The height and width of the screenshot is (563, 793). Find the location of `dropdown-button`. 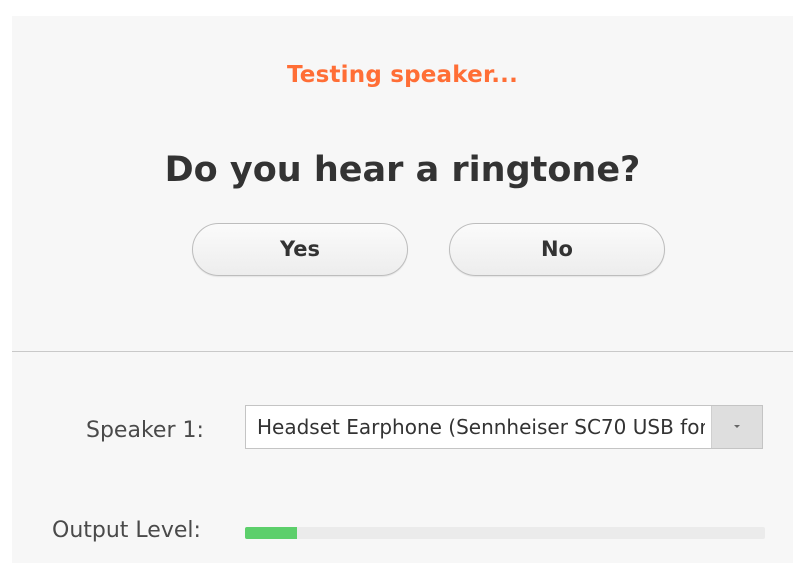

dropdown-button is located at coordinates (736, 427).